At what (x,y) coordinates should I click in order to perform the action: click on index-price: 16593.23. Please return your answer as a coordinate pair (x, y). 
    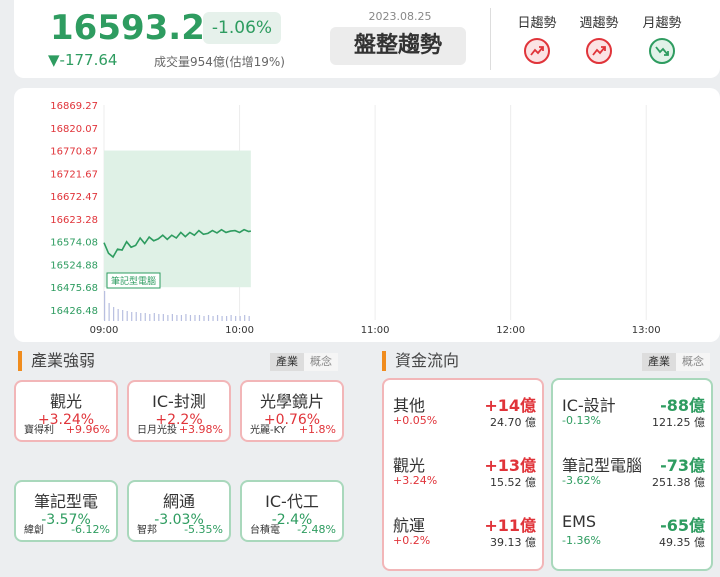
    Looking at the image, I should click on (139, 28).